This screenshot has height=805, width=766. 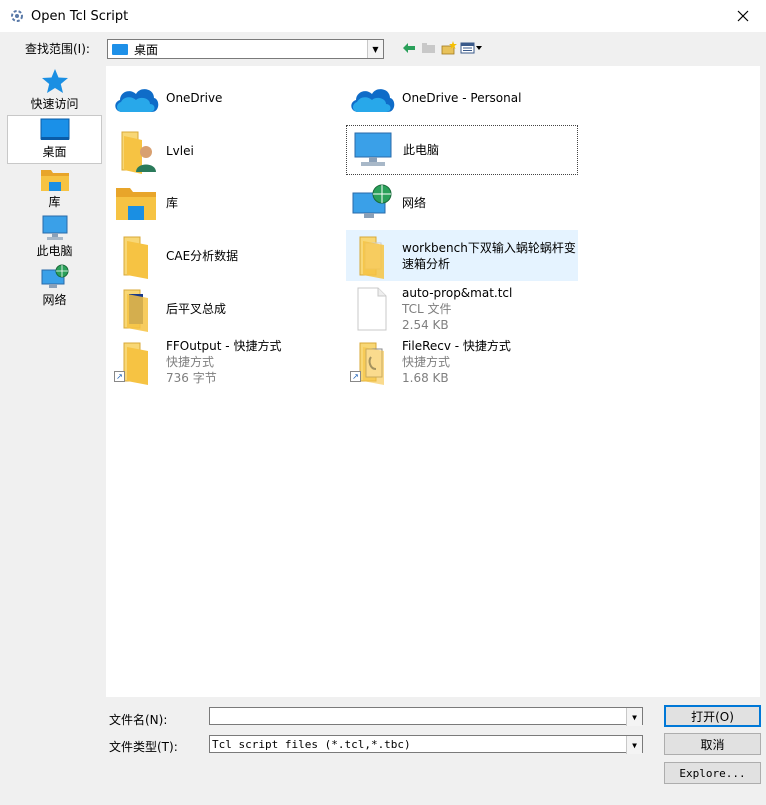 What do you see at coordinates (120, 49) in the screenshot?
I see `desktop-mini-icon` at bounding box center [120, 49].